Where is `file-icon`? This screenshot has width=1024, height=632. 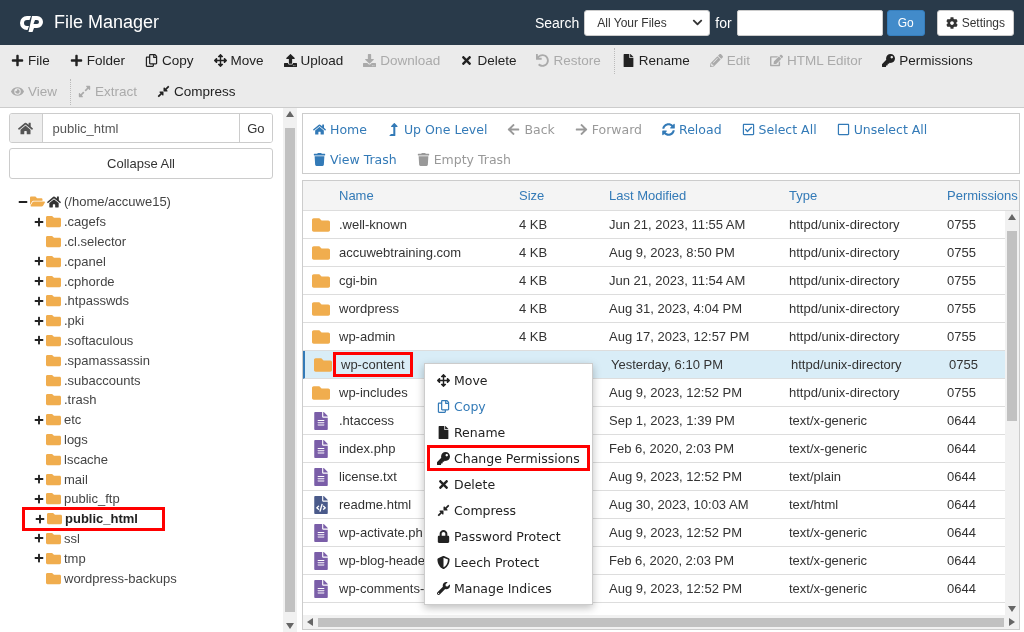 file-icon is located at coordinates (628, 60).